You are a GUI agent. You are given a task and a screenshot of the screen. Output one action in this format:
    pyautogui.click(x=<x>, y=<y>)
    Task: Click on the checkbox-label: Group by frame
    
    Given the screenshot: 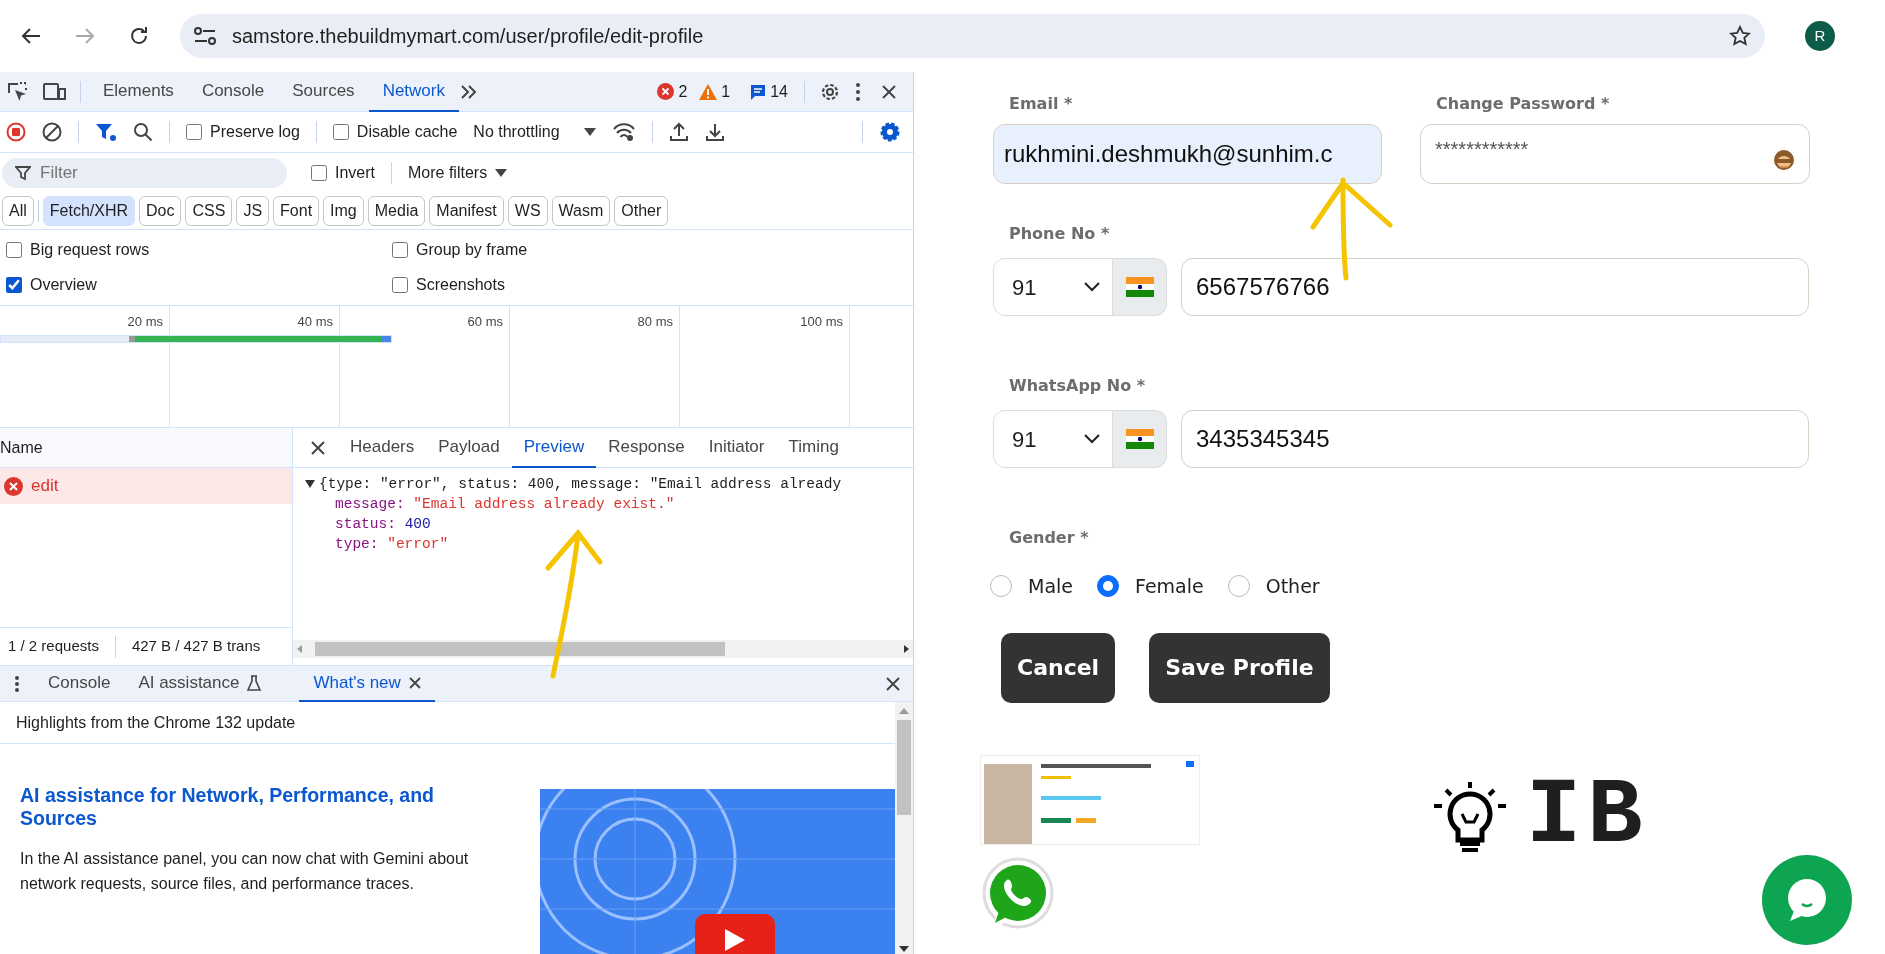 What is the action you would take?
    pyautogui.click(x=472, y=250)
    